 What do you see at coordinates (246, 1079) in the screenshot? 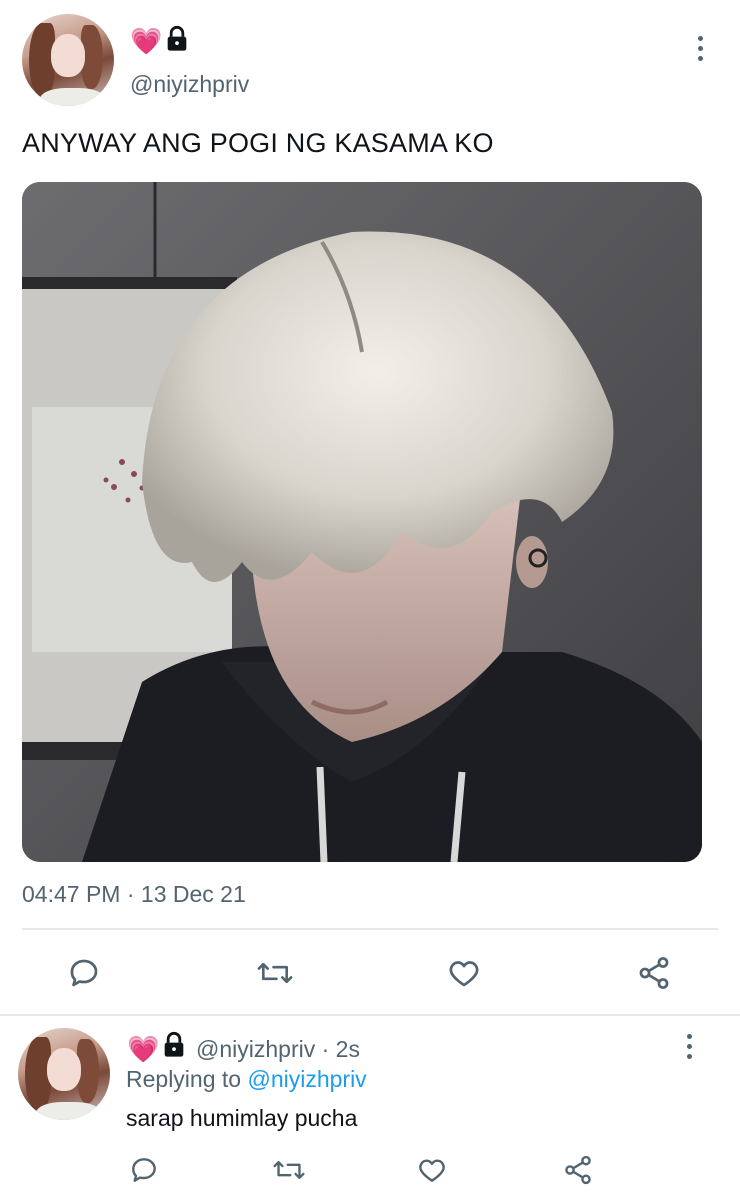
I see `replying-to-line: Replying to @niyizhpriv` at bounding box center [246, 1079].